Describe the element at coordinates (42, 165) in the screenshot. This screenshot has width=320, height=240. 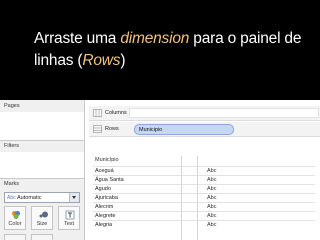
I see `filters-shelf` at that location.